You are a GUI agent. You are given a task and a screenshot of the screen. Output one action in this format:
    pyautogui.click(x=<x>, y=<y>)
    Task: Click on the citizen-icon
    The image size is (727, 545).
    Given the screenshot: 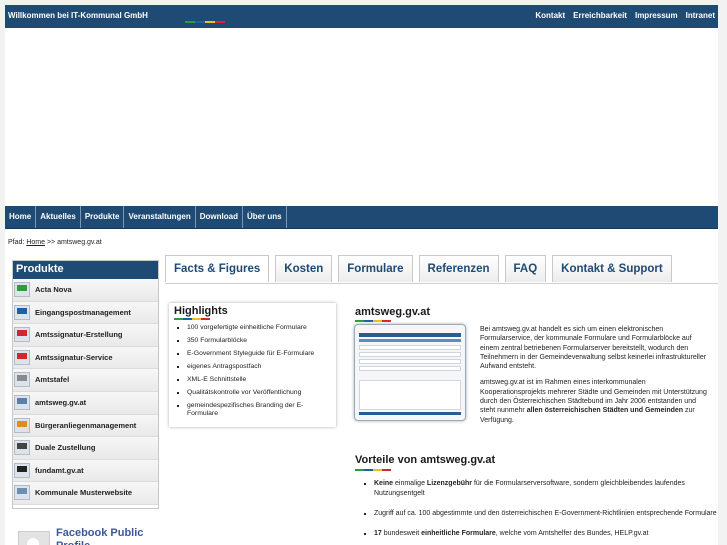 What is the action you would take?
    pyautogui.click(x=22, y=425)
    